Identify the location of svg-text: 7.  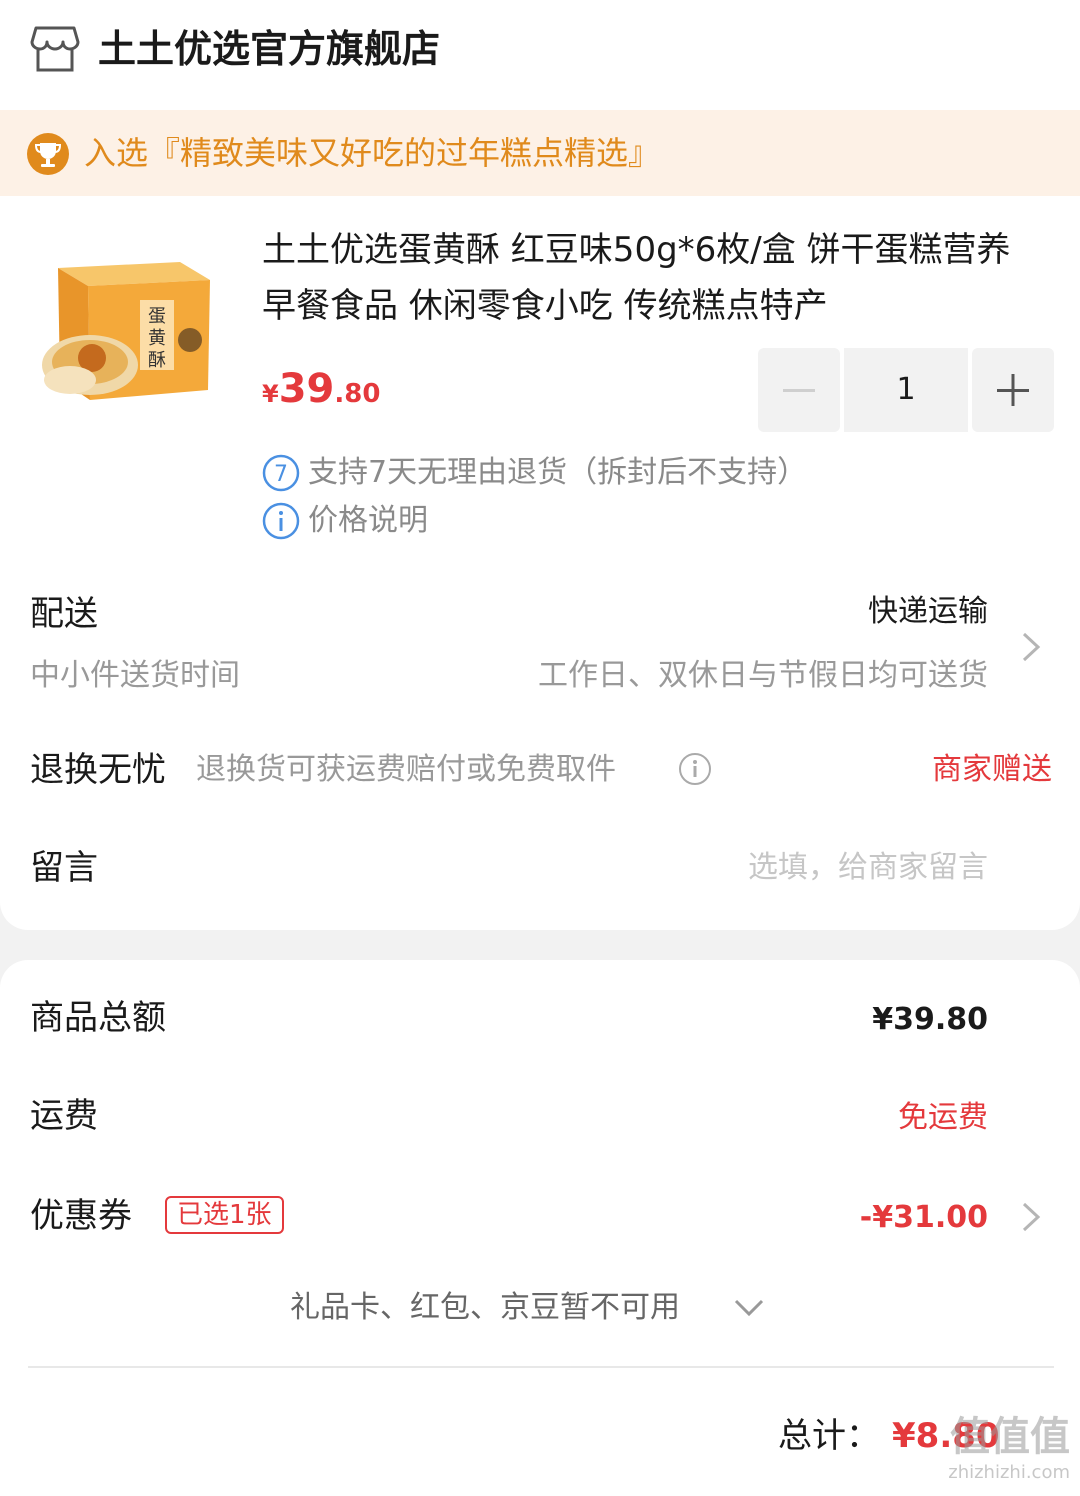
(281, 474).